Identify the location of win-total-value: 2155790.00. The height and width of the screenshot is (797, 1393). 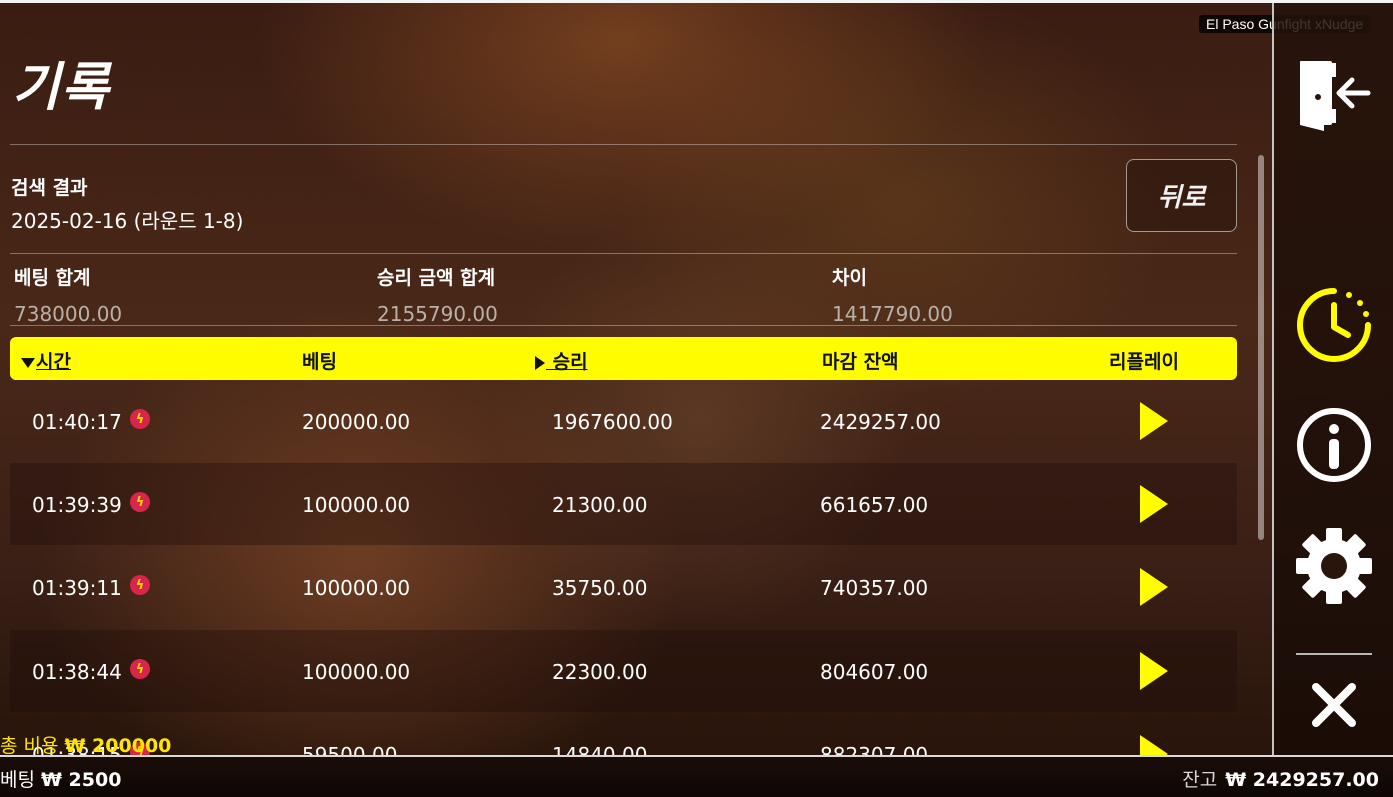
(437, 314).